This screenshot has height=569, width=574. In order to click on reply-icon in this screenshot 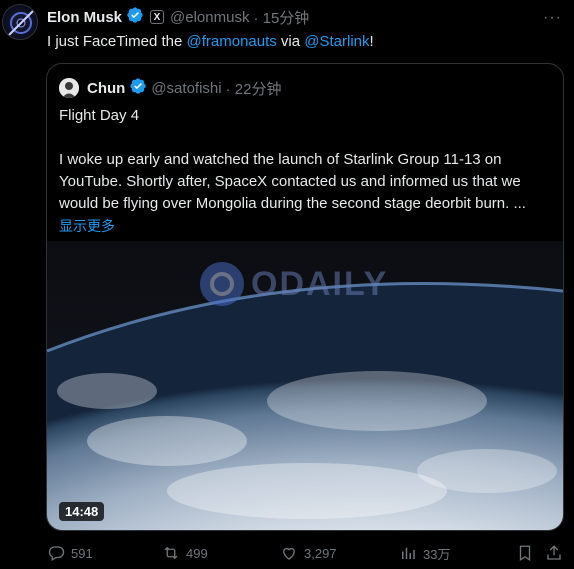, I will do `click(56, 553)`.